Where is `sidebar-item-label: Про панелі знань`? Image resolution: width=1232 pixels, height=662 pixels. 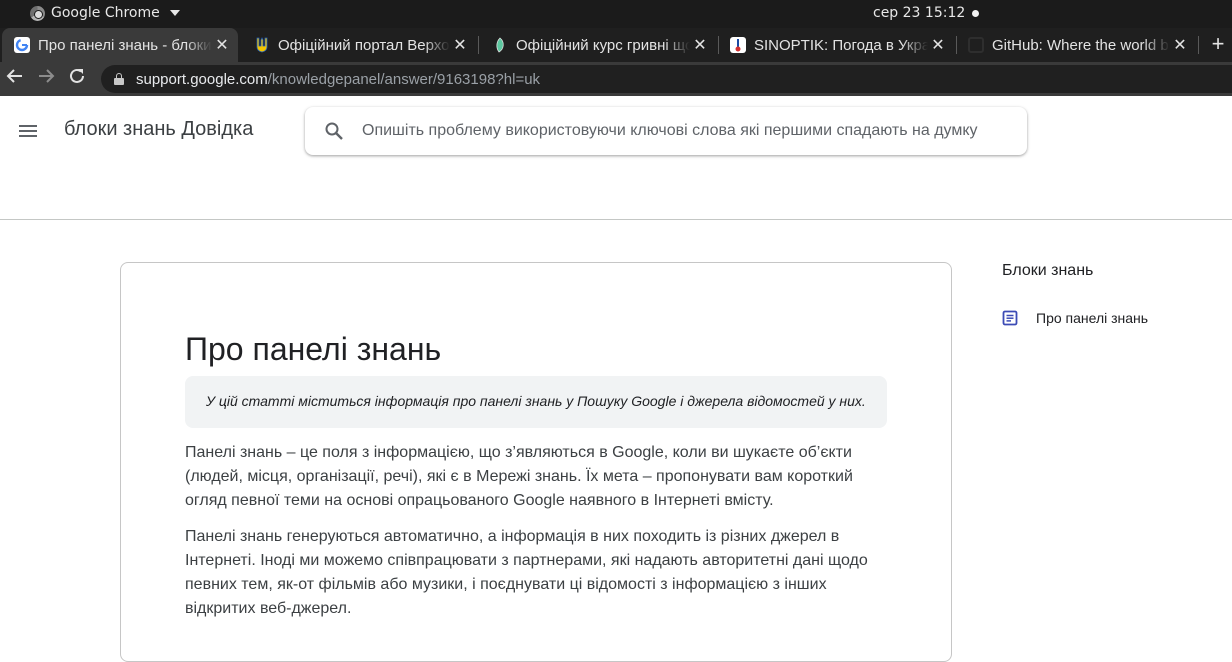 sidebar-item-label: Про панелі знань is located at coordinates (1092, 318).